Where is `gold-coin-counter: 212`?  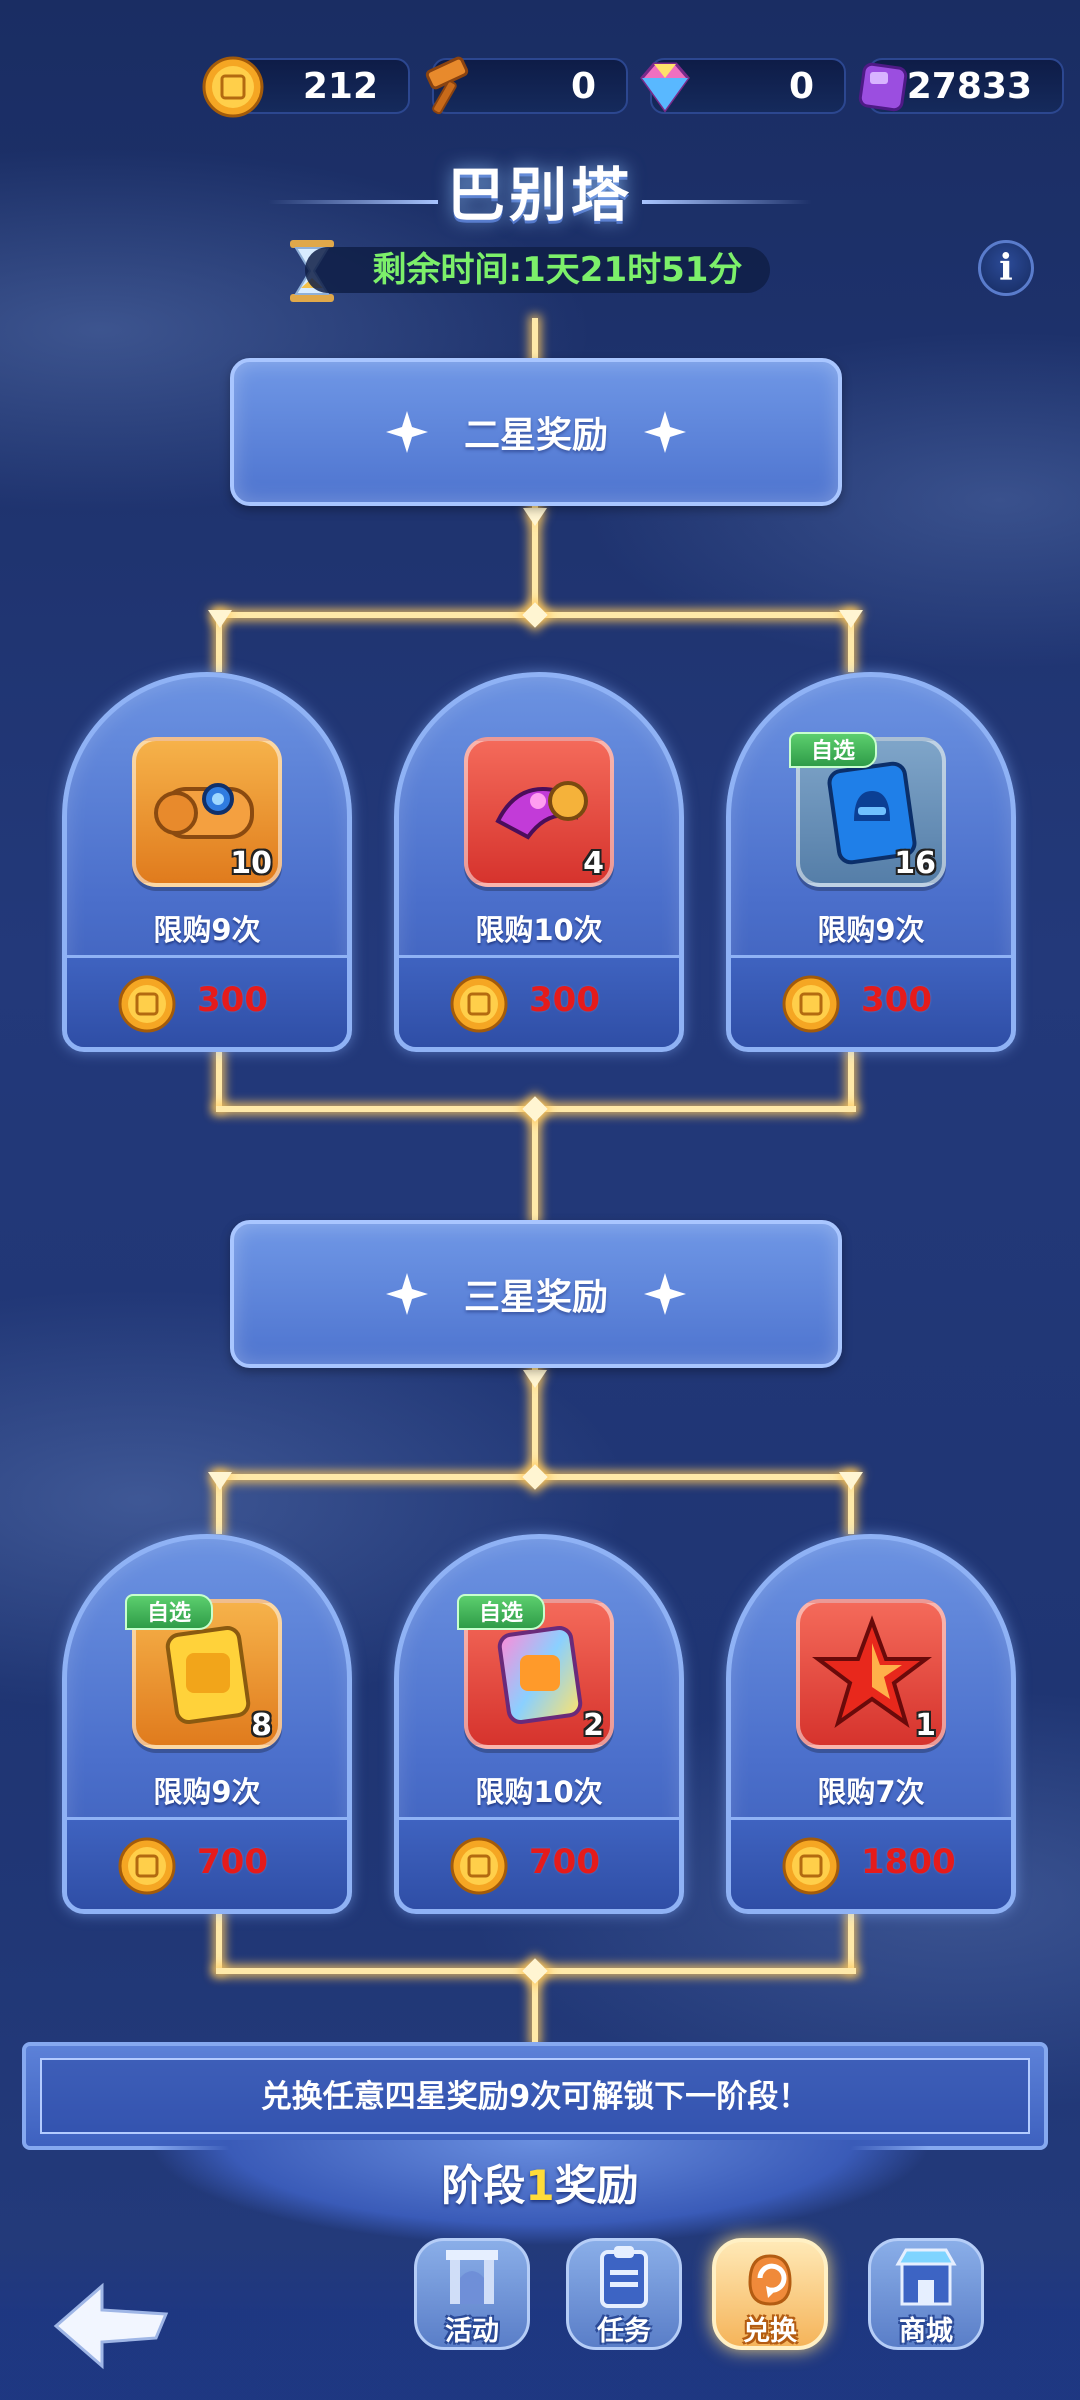
gold-coin-counter: 212 is located at coordinates (306, 87).